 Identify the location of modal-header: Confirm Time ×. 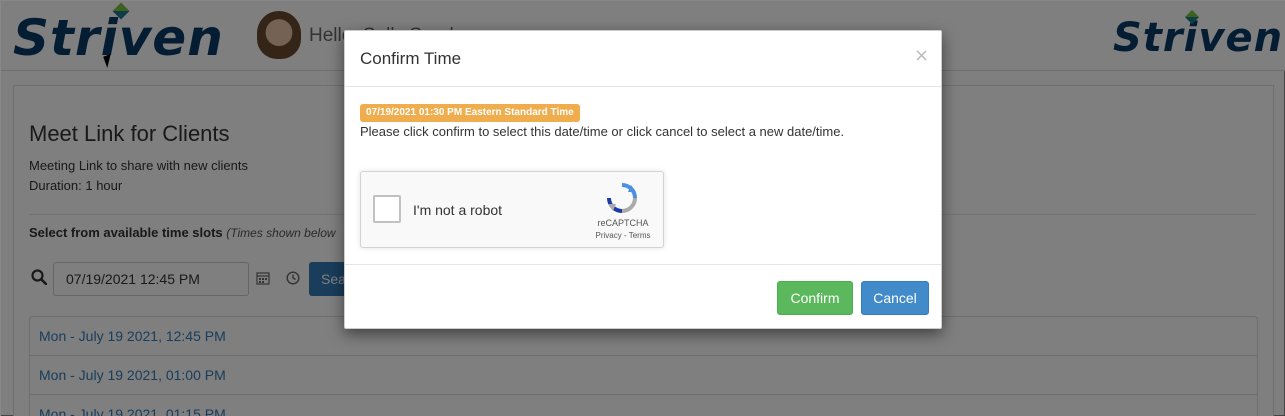
(643, 59).